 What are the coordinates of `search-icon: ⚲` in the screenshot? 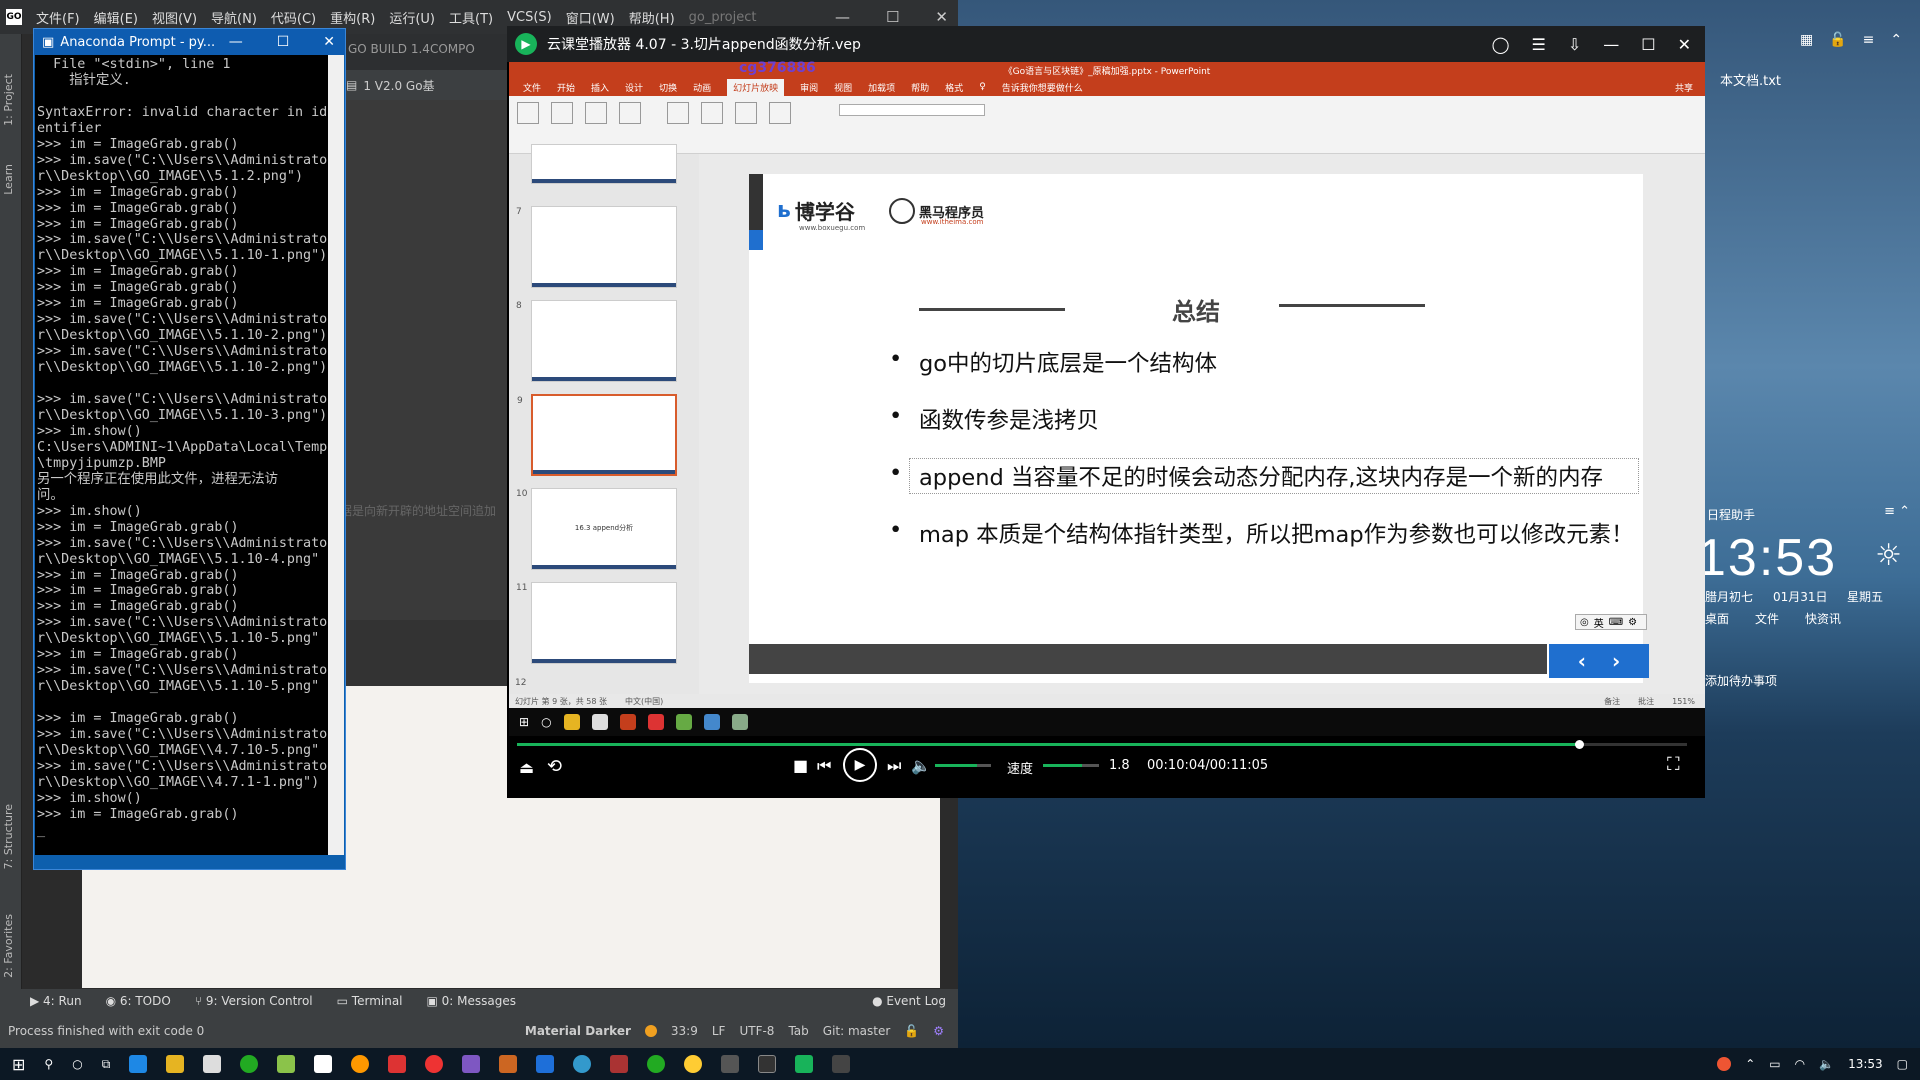 It's located at (48, 1064).